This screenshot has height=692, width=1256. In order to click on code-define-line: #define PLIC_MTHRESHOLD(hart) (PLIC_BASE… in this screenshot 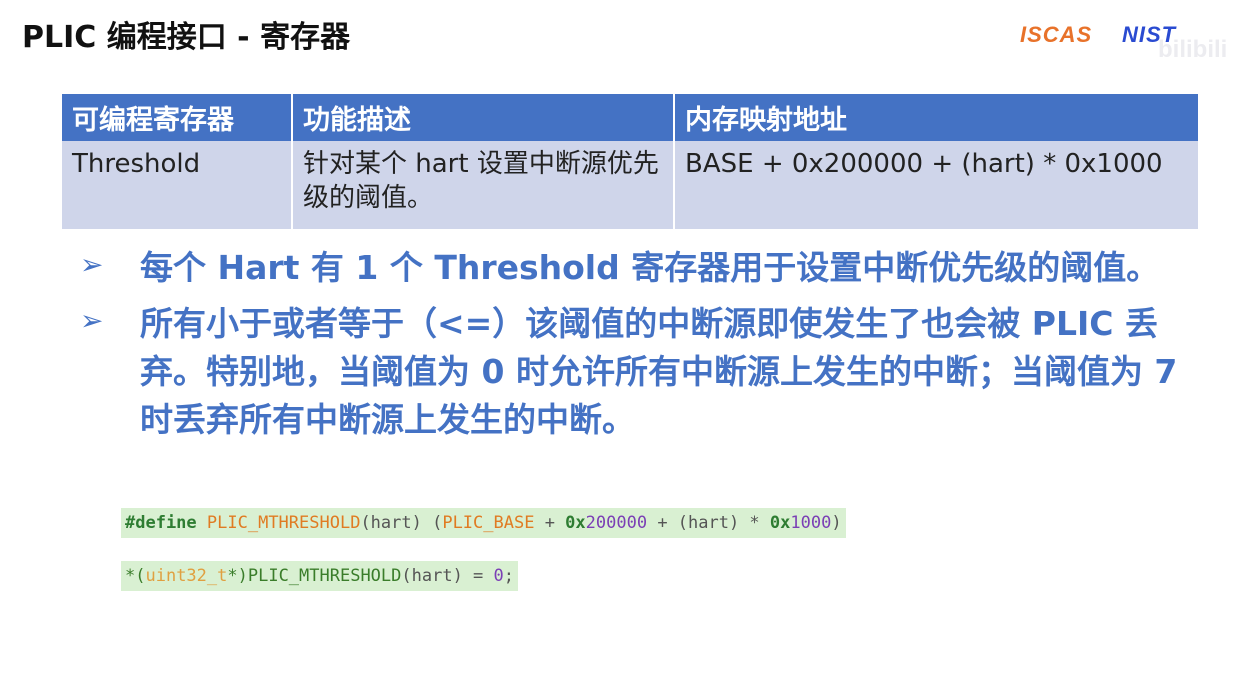, I will do `click(483, 523)`.